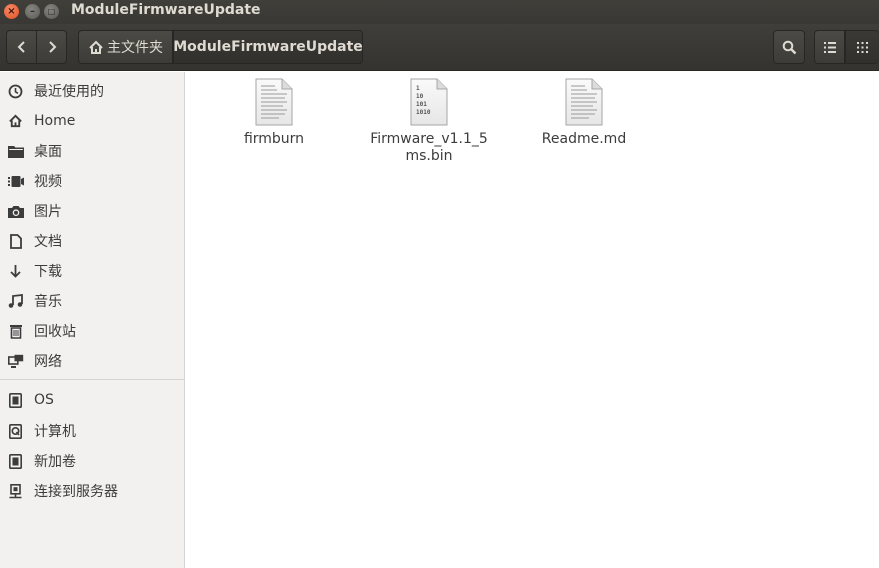 Image resolution: width=879 pixels, height=568 pixels. What do you see at coordinates (92, 121) in the screenshot?
I see `sidebar-item-home: Home` at bounding box center [92, 121].